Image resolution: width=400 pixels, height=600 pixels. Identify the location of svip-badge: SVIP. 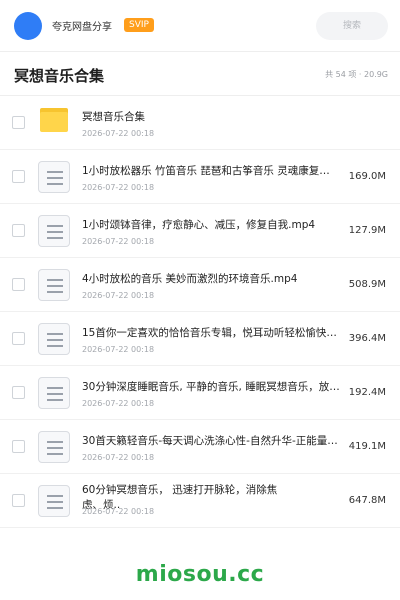
(139, 25).